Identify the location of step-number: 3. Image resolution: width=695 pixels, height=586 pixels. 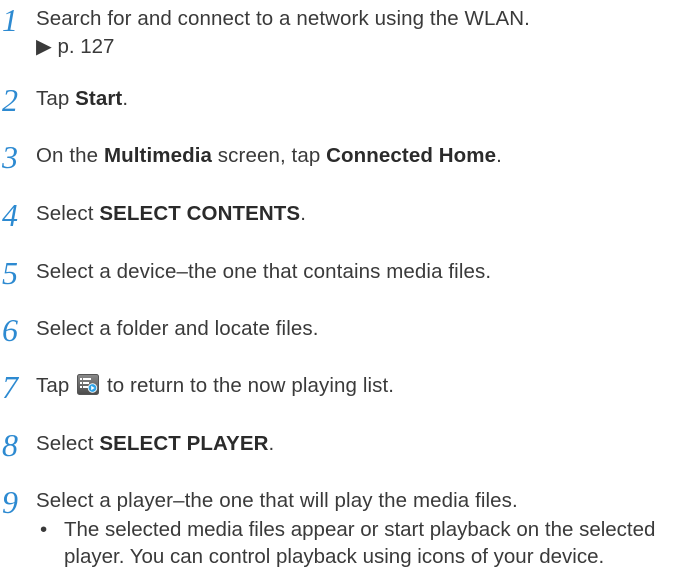
(10, 157).